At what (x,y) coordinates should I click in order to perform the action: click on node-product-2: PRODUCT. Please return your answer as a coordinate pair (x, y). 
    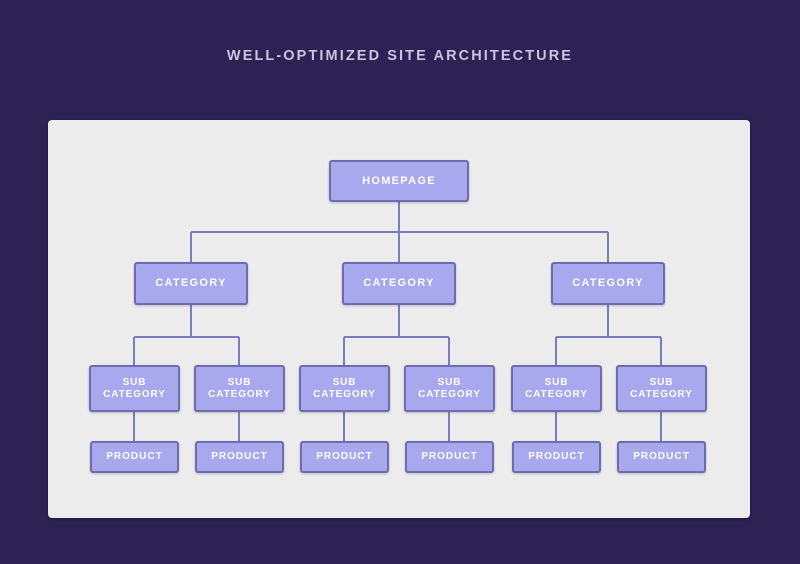
    Looking at the image, I should click on (239, 457).